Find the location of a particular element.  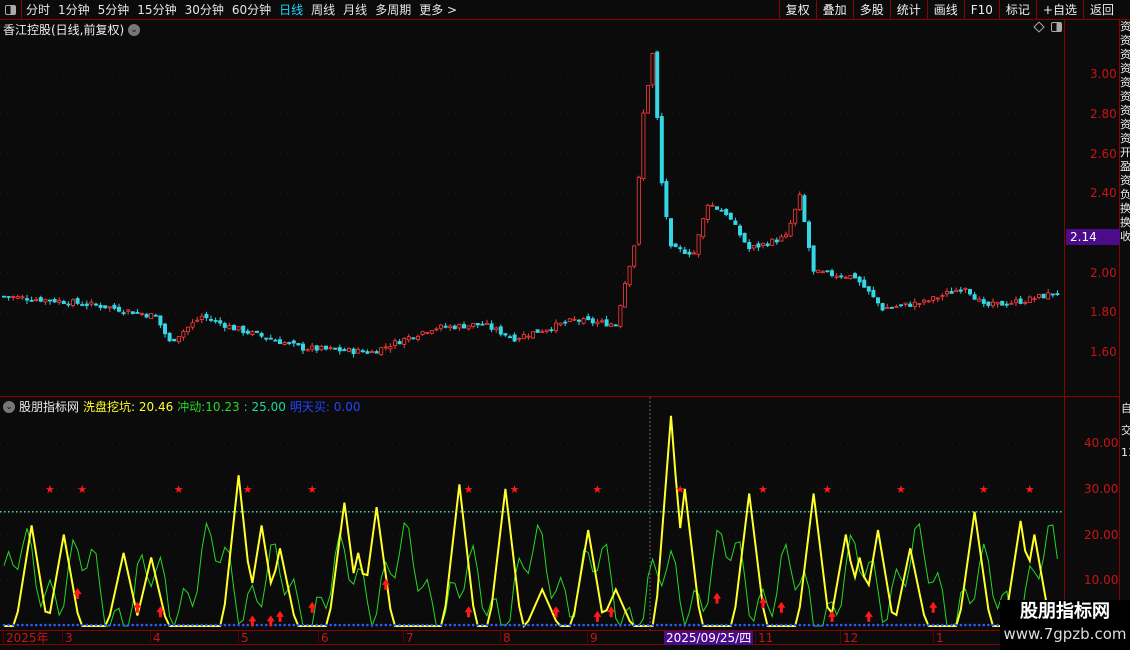

month-label: 4 is located at coordinates (155, 638).